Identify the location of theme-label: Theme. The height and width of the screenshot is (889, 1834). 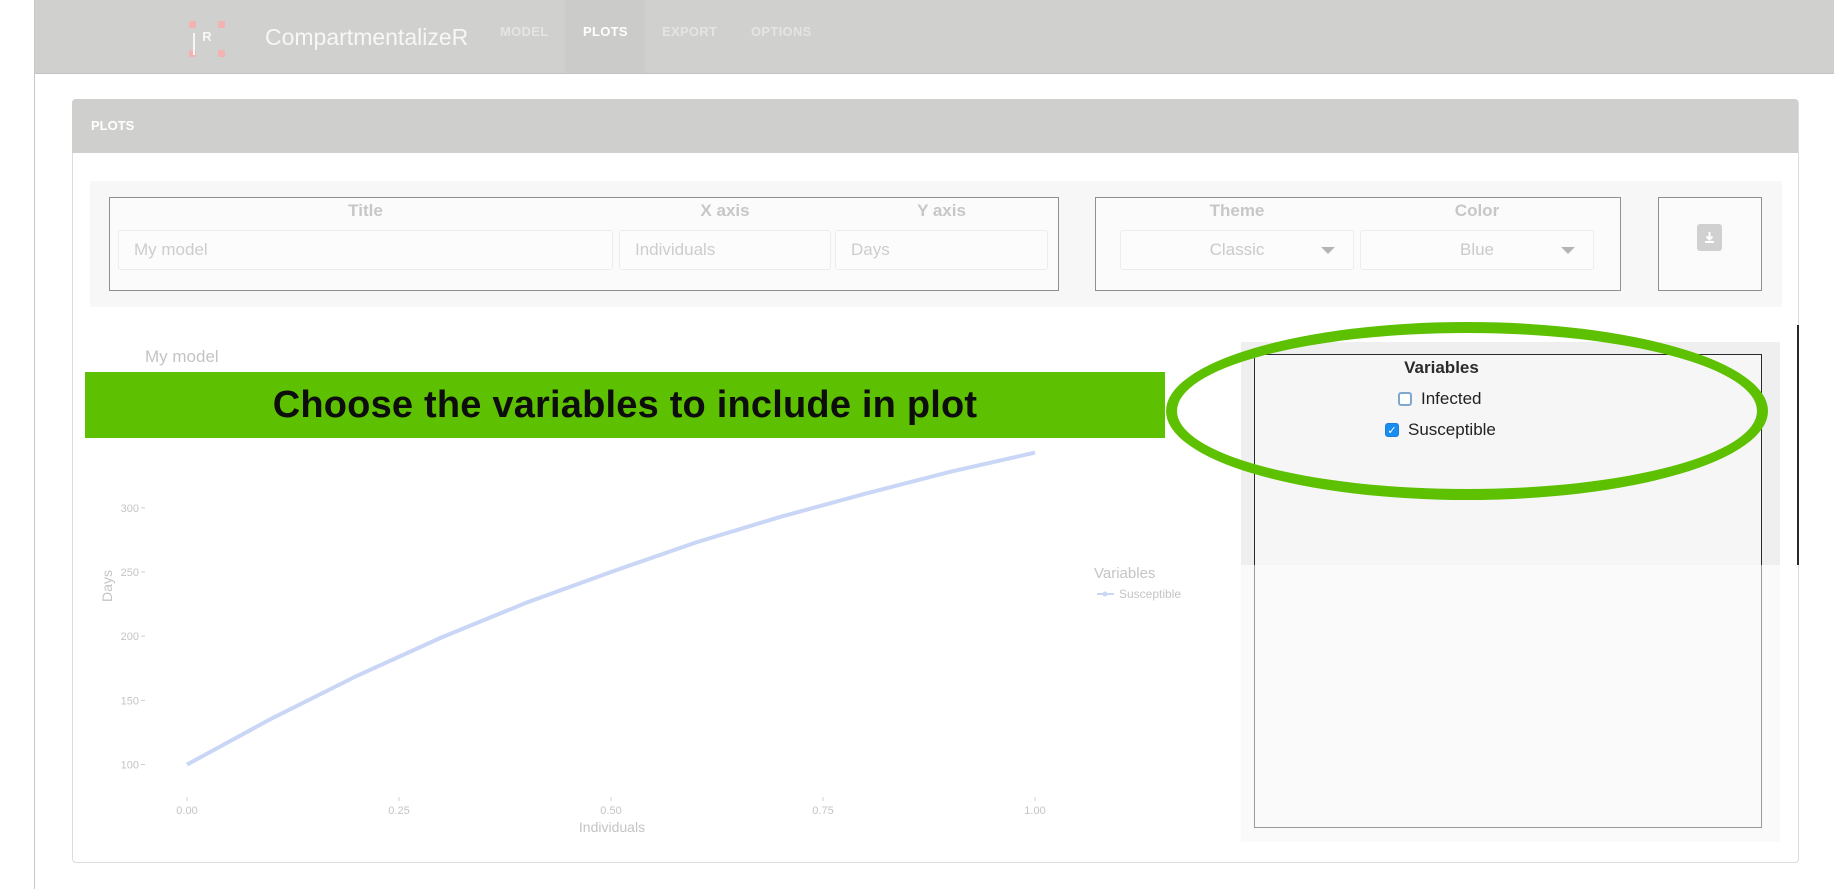
(1237, 210).